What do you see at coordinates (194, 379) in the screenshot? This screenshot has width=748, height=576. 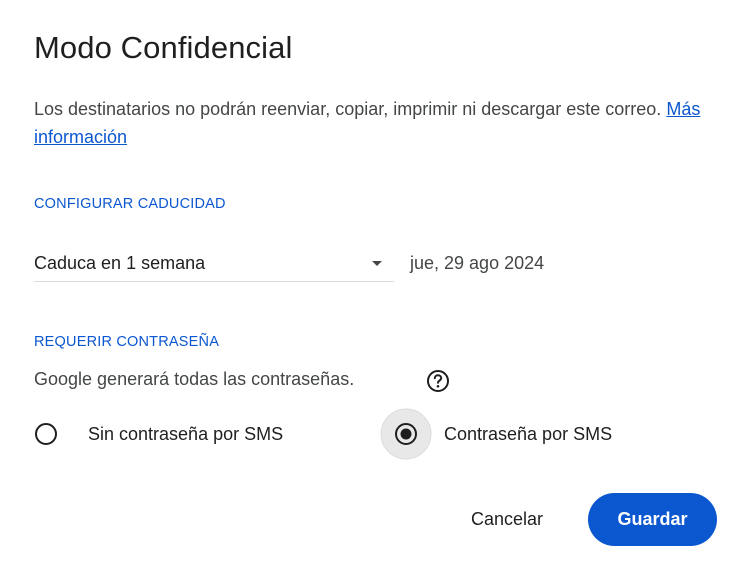 I see `password-hint: Google generará todas las contraseñas.` at bounding box center [194, 379].